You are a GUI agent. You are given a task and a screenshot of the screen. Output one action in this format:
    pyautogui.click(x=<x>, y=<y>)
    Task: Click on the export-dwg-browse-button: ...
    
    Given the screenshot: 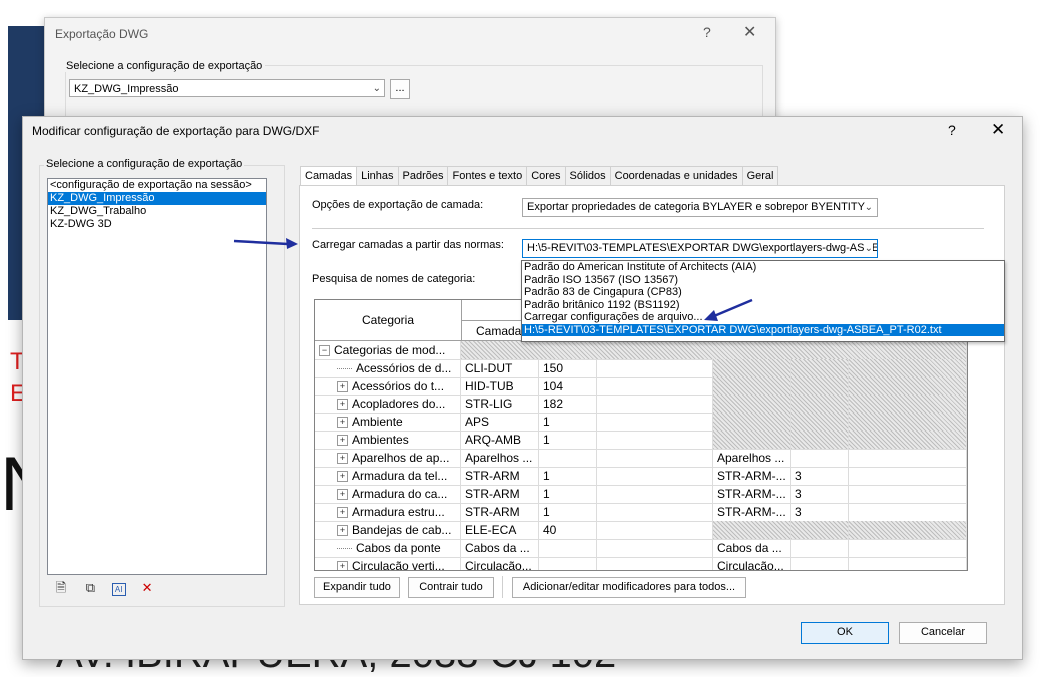 What is the action you would take?
    pyautogui.click(x=400, y=89)
    